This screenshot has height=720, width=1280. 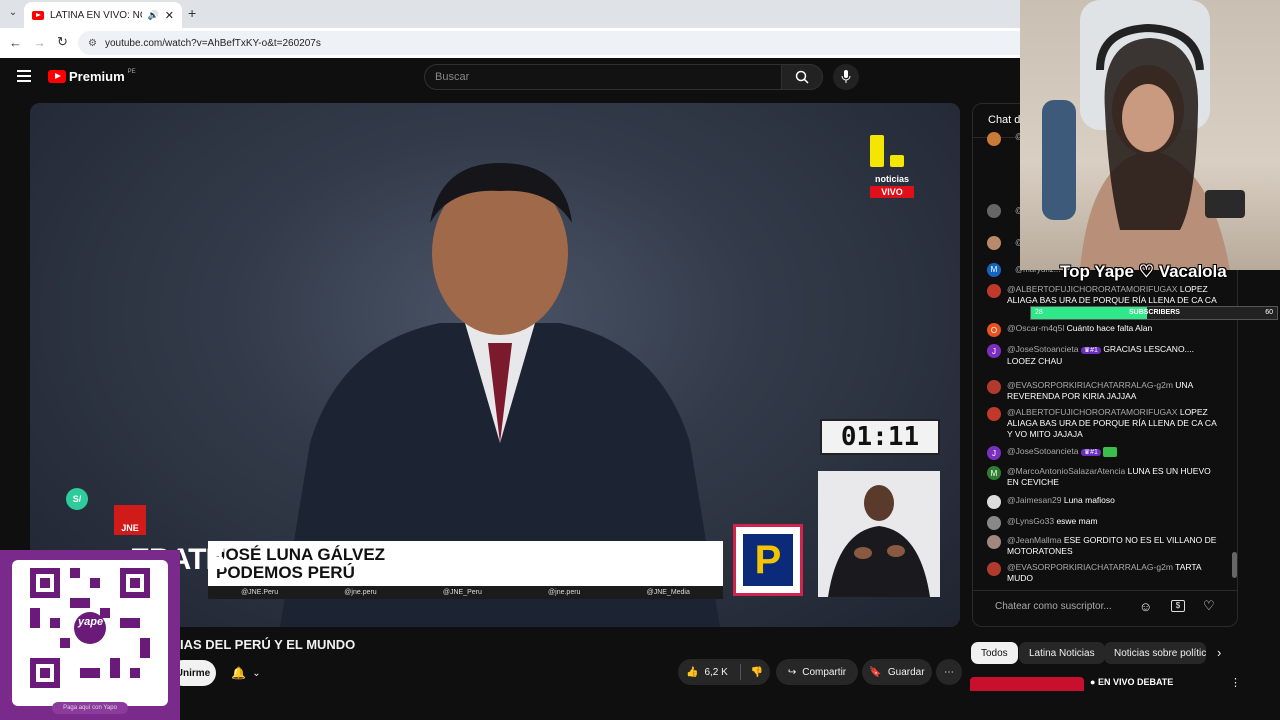 I want to click on search-input: Buscar, so click(x=603, y=77).